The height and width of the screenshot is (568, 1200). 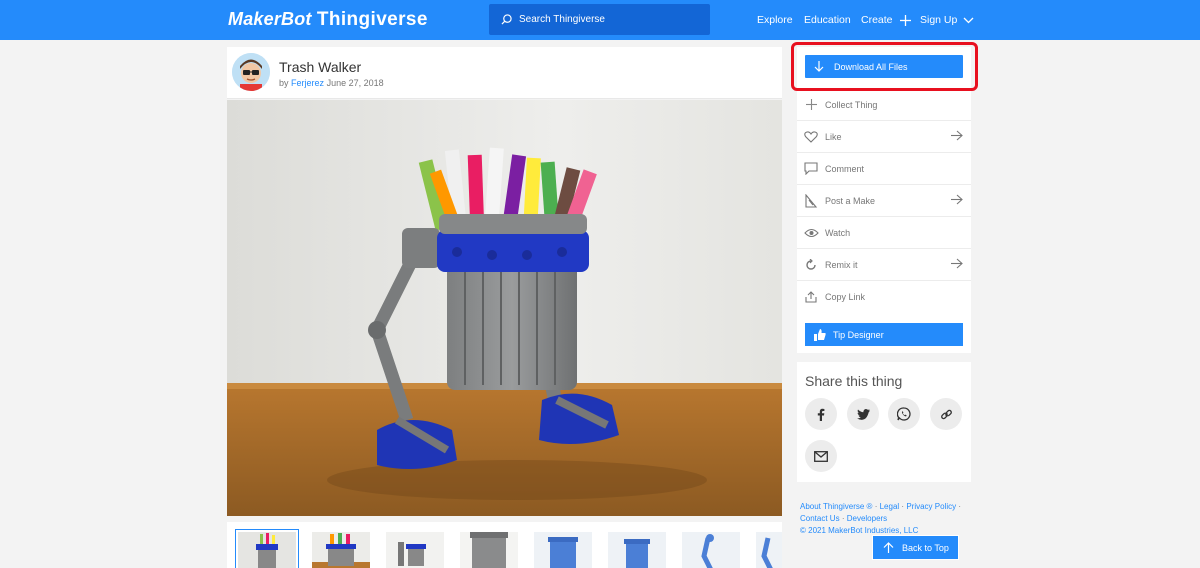 I want to click on email-icon, so click(x=821, y=456).